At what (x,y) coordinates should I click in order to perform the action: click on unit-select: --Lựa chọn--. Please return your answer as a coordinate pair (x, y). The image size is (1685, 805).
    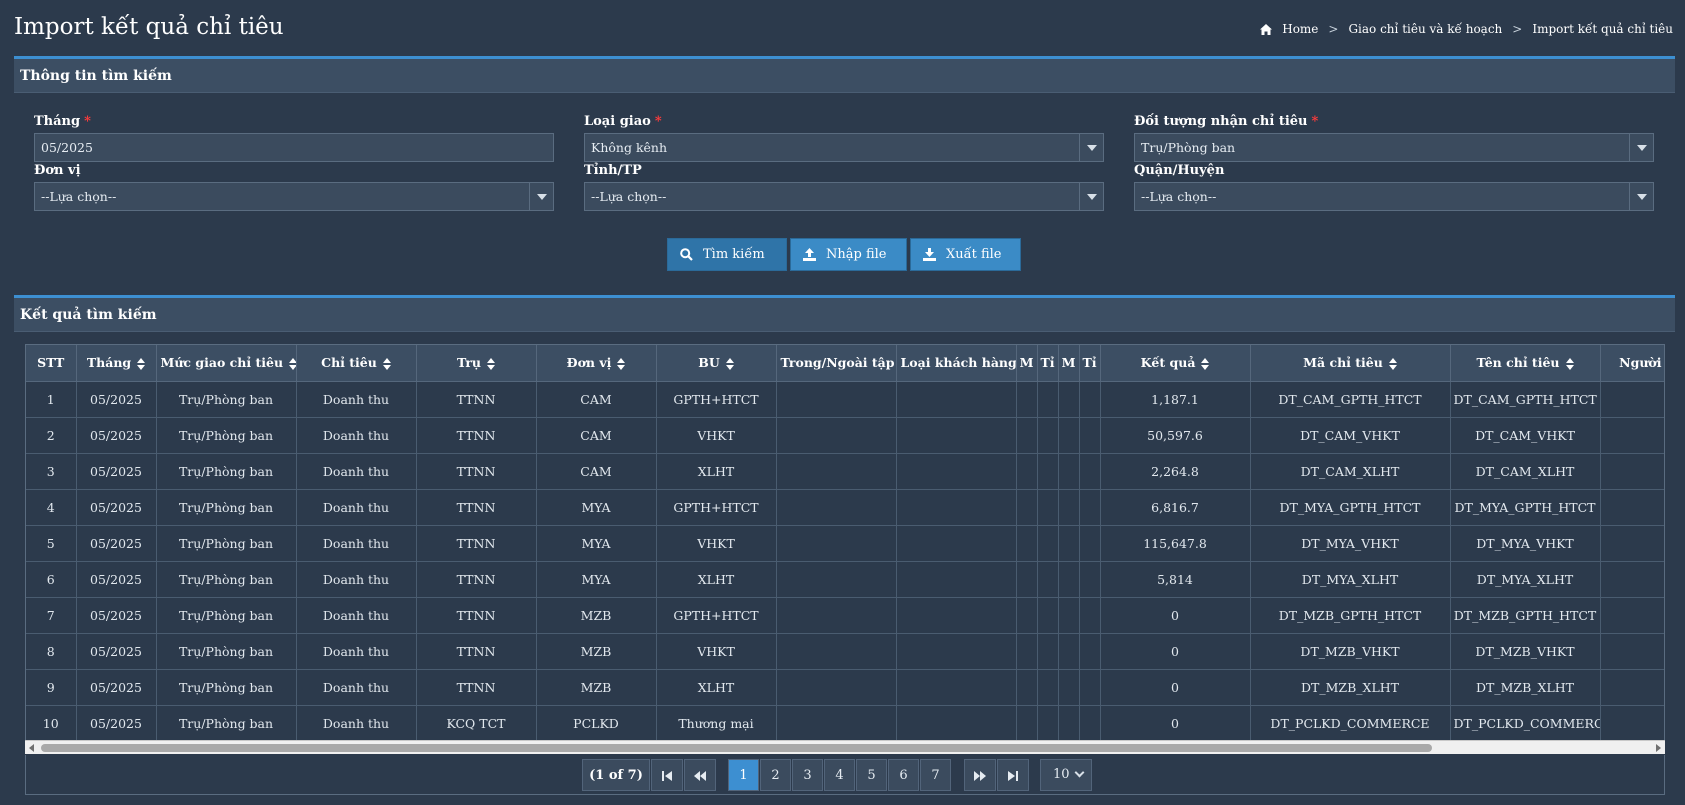
    Looking at the image, I should click on (294, 196).